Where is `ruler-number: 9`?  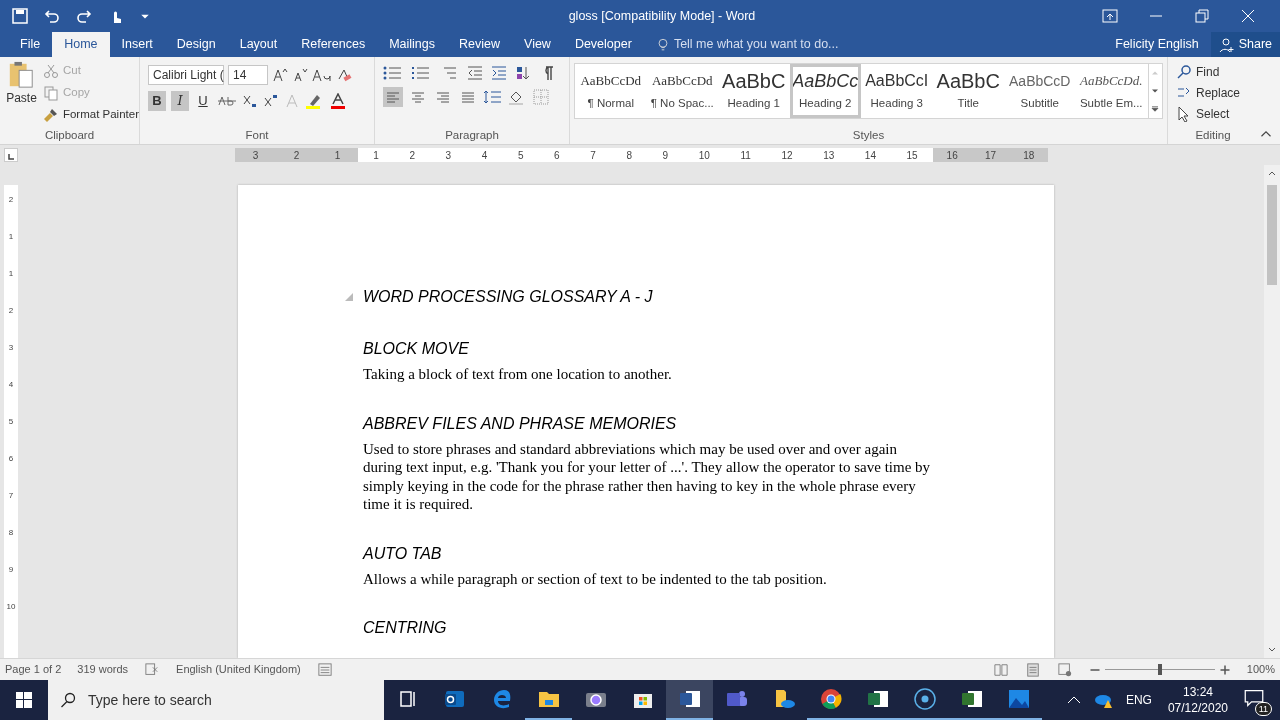 ruler-number: 9 is located at coordinates (665, 155).